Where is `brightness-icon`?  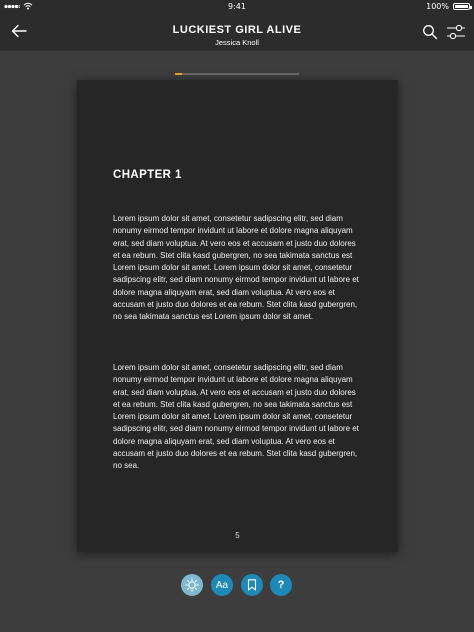 brightness-icon is located at coordinates (192, 585).